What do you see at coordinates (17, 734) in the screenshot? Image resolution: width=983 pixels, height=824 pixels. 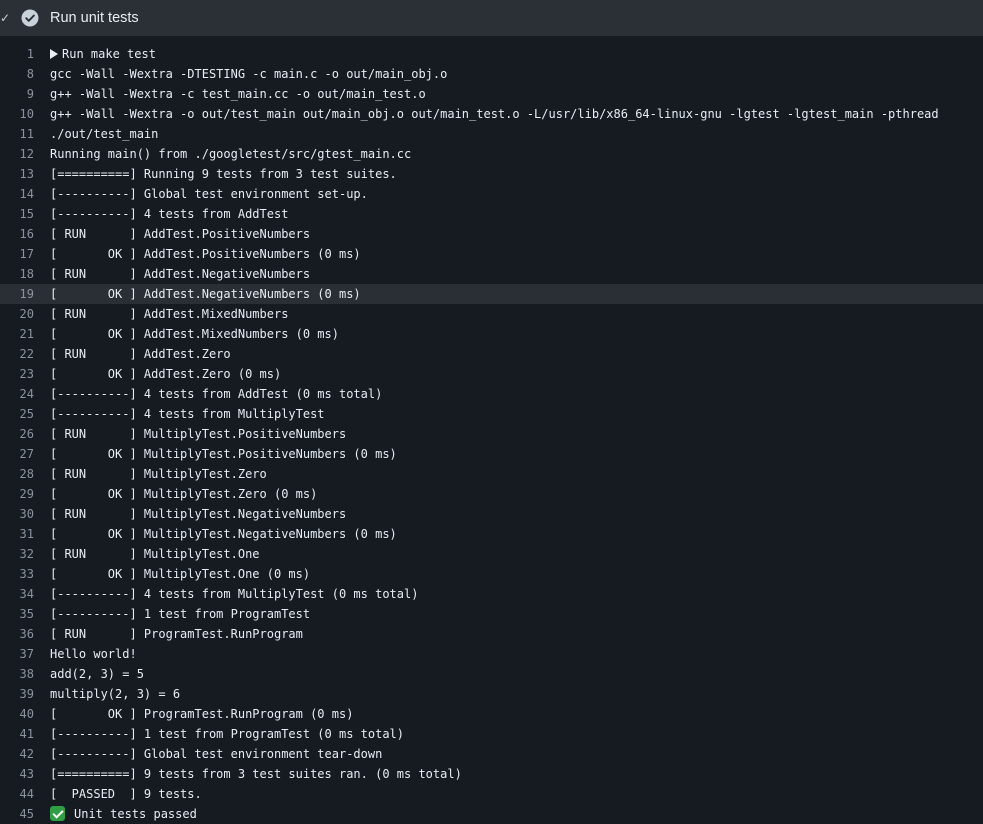 I see `line-number: 41` at bounding box center [17, 734].